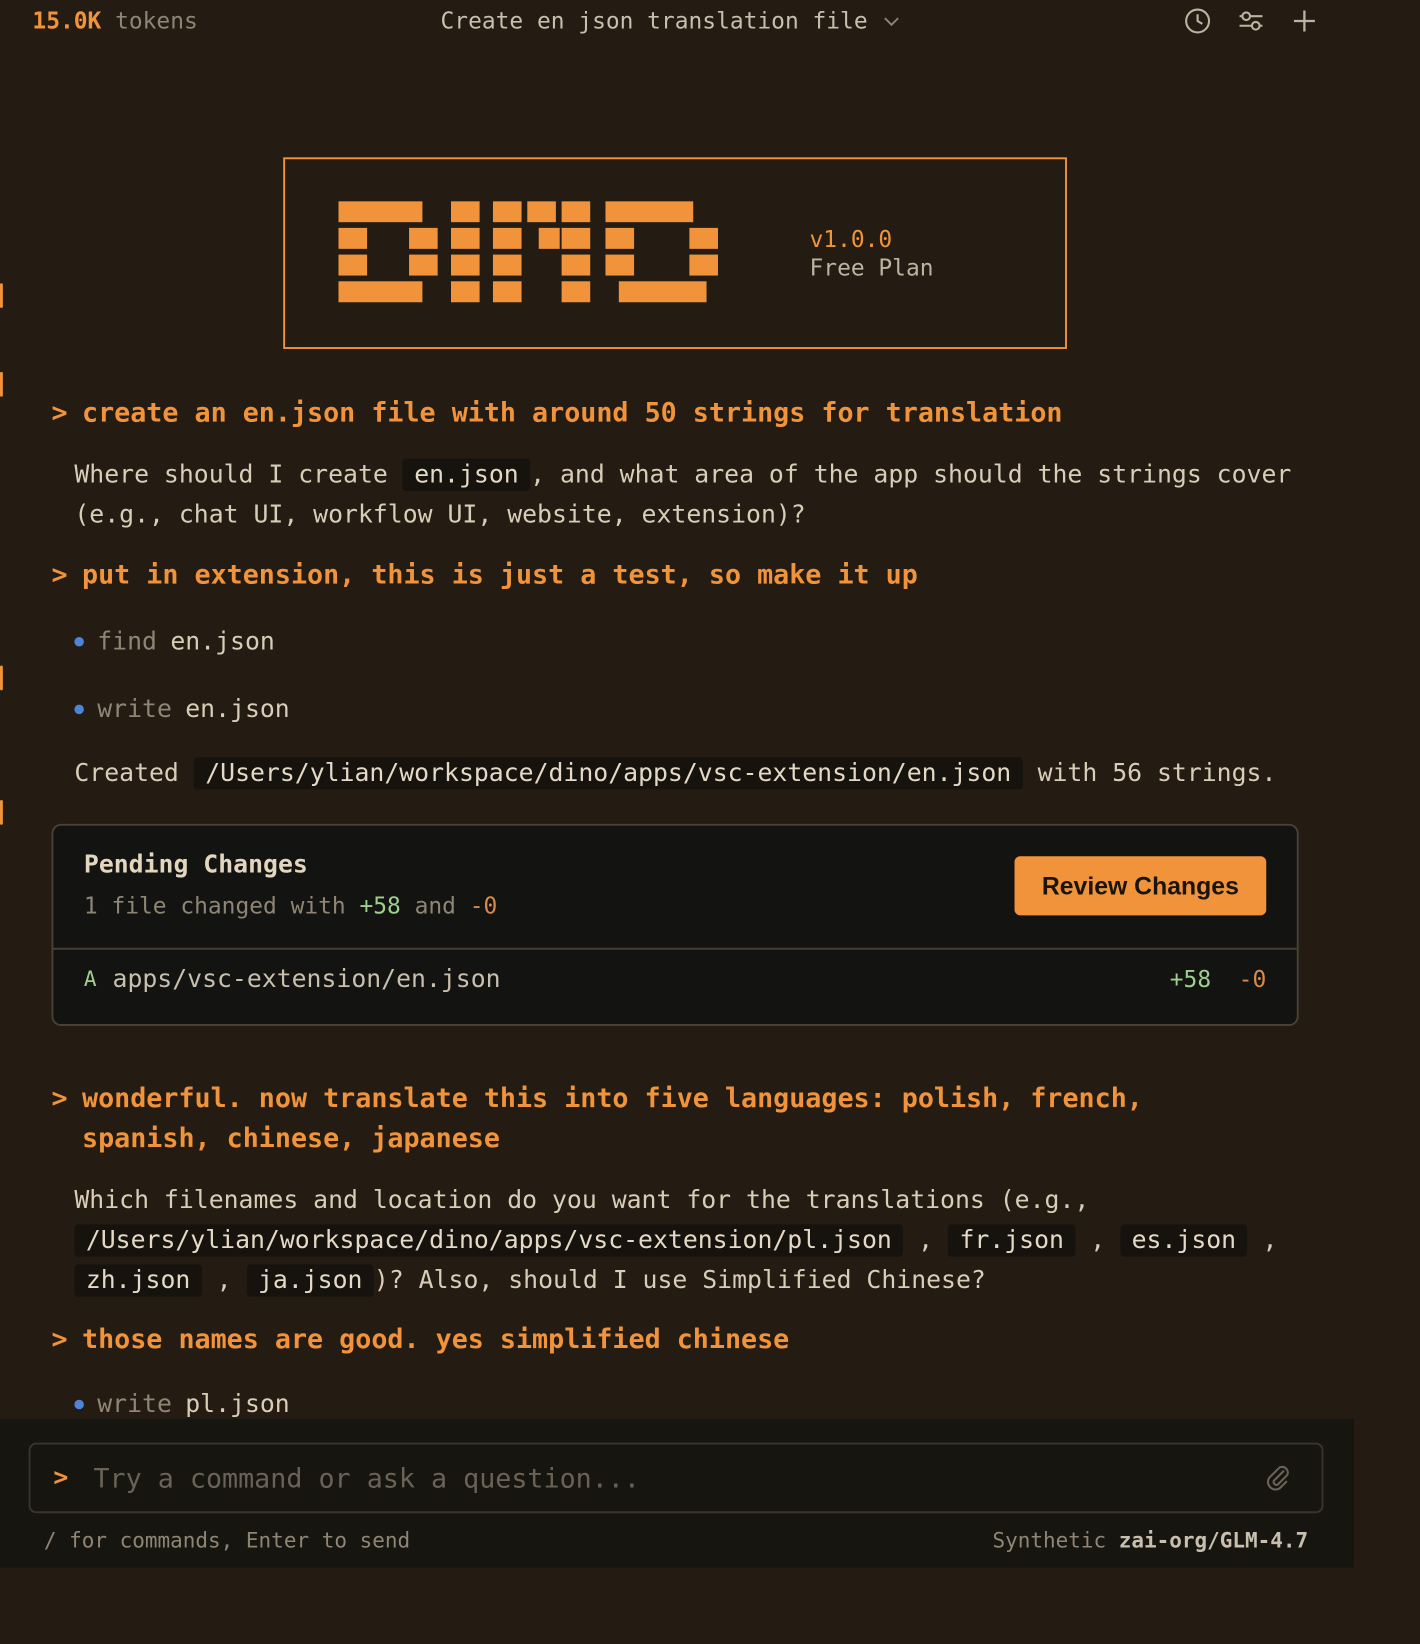 The width and height of the screenshot is (1420, 1644). I want to click on provider-label: Synthetic, so click(1049, 1541).